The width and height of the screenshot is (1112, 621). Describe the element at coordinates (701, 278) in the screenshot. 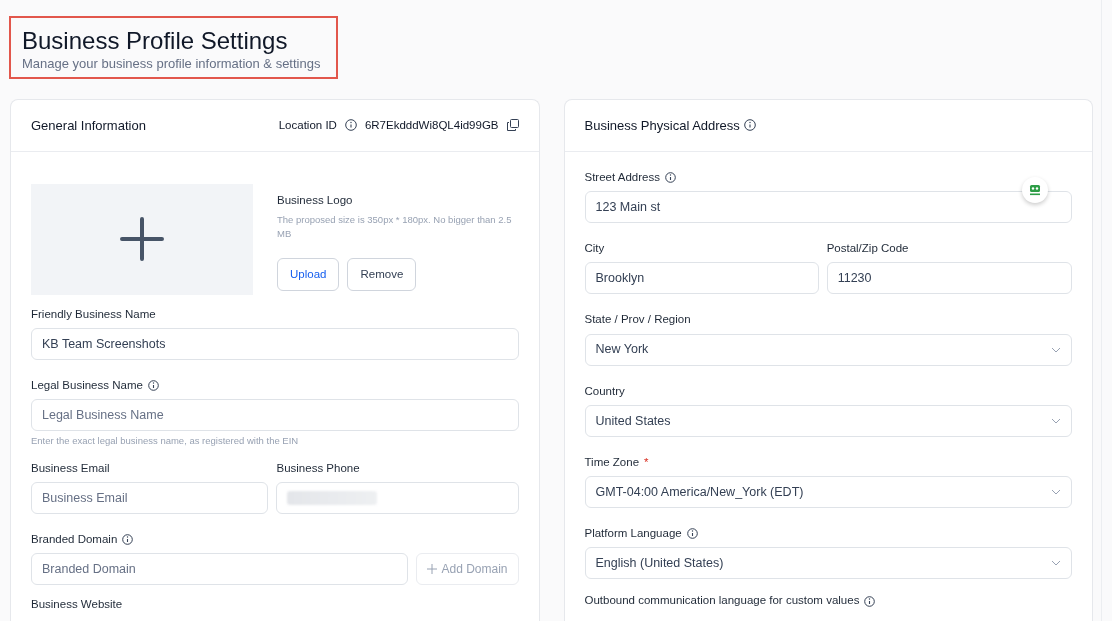

I see `input-field: Brooklyn` at that location.